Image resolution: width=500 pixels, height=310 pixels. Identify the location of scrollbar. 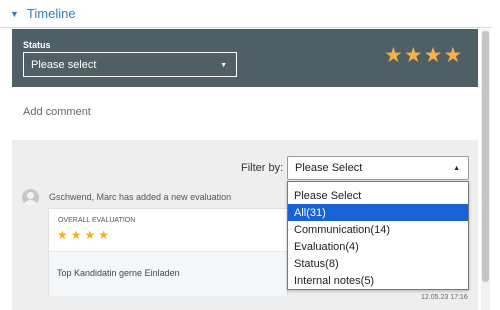
(485, 169).